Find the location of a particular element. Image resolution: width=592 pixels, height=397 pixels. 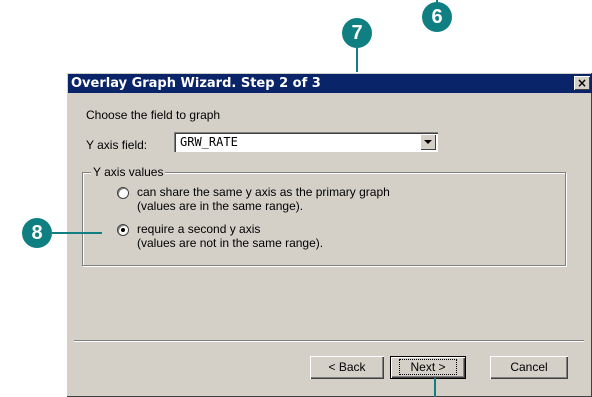

cancel-button: Cancel is located at coordinates (529, 367).